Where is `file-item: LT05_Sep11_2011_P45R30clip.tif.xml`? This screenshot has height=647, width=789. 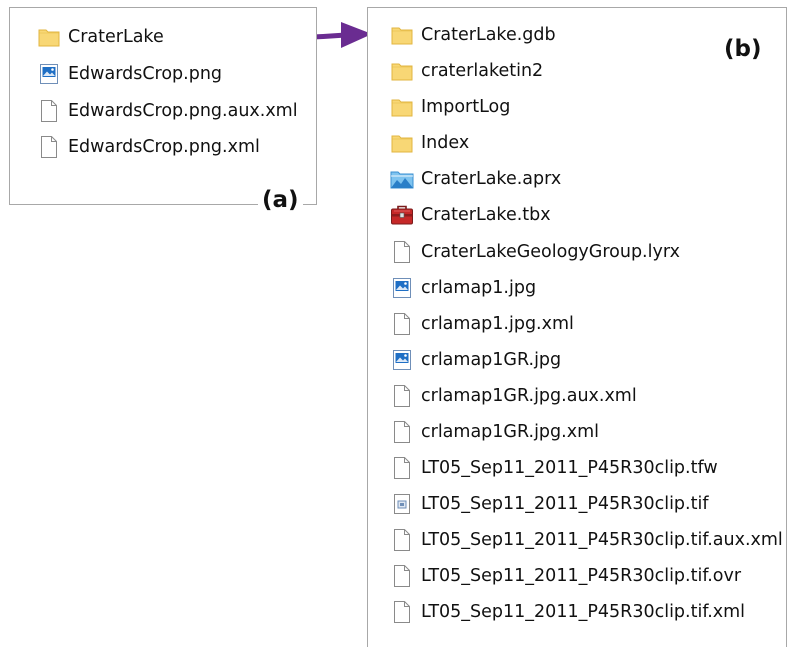
file-item: LT05_Sep11_2011_P45R30clip.tif.xml is located at coordinates (567, 612).